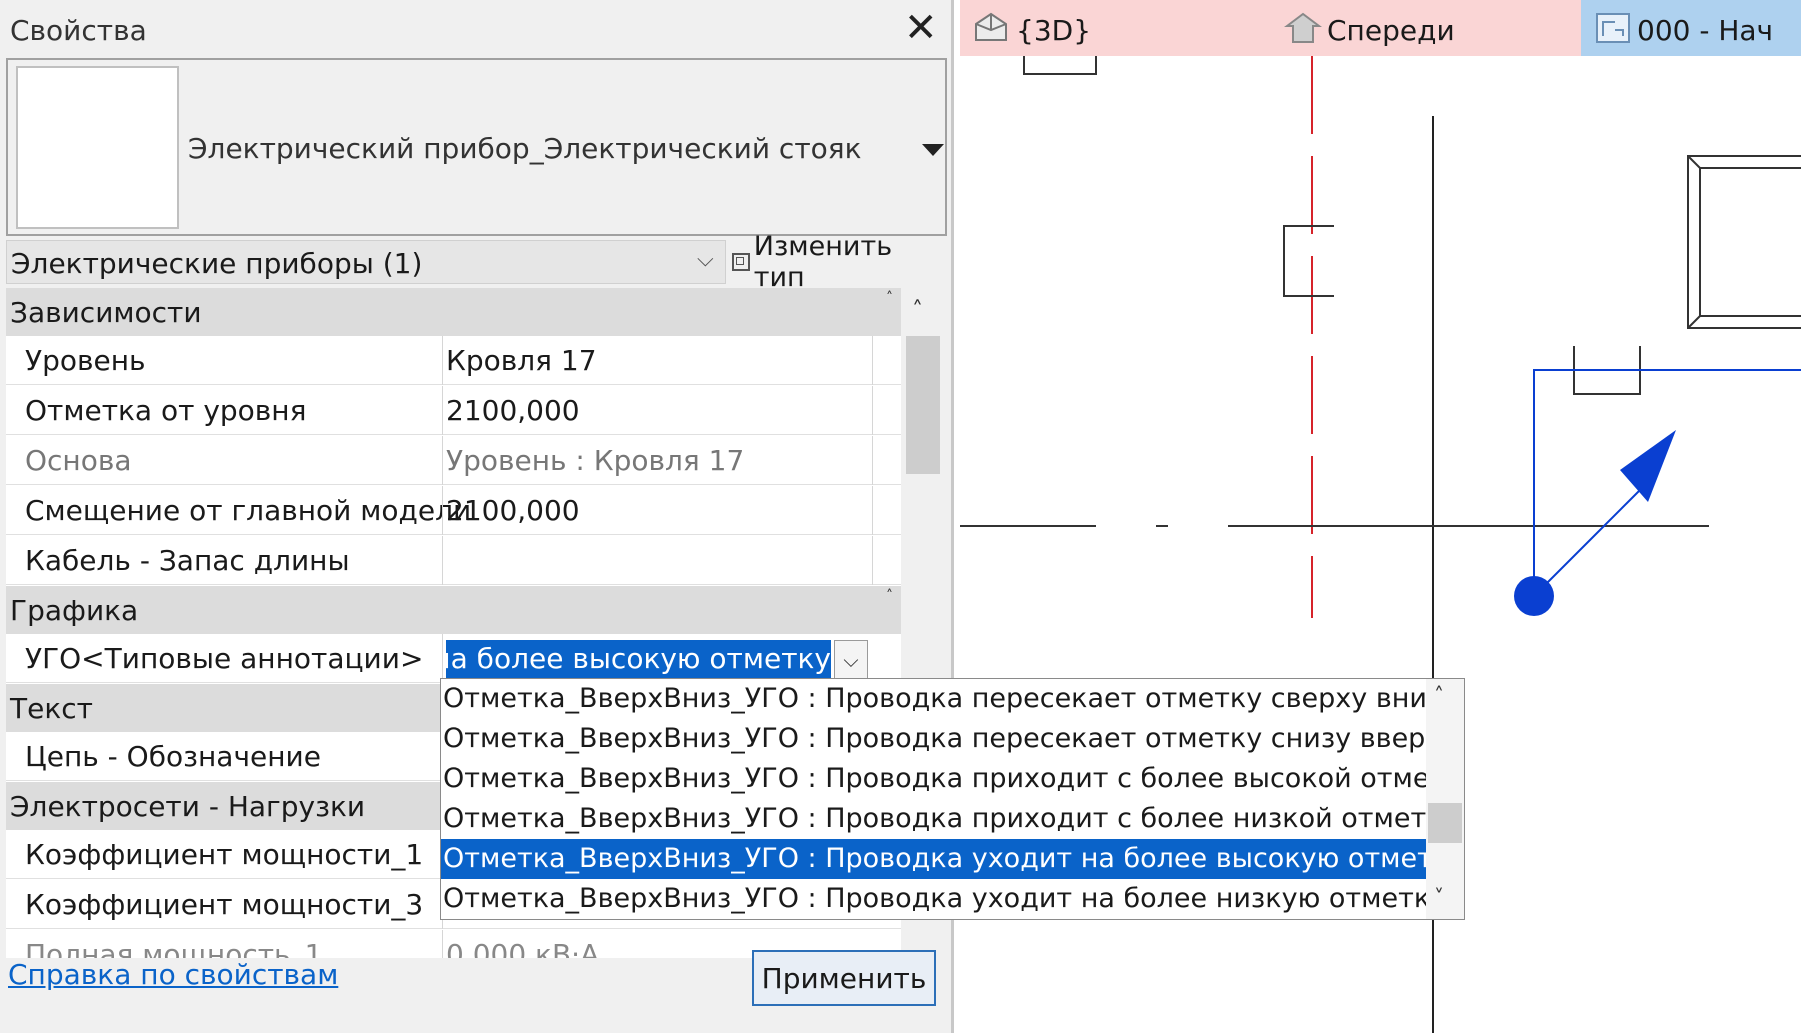 The height and width of the screenshot is (1033, 1801). Describe the element at coordinates (1705, 30) in the screenshot. I see `tab-label: 000 - Нач` at that location.